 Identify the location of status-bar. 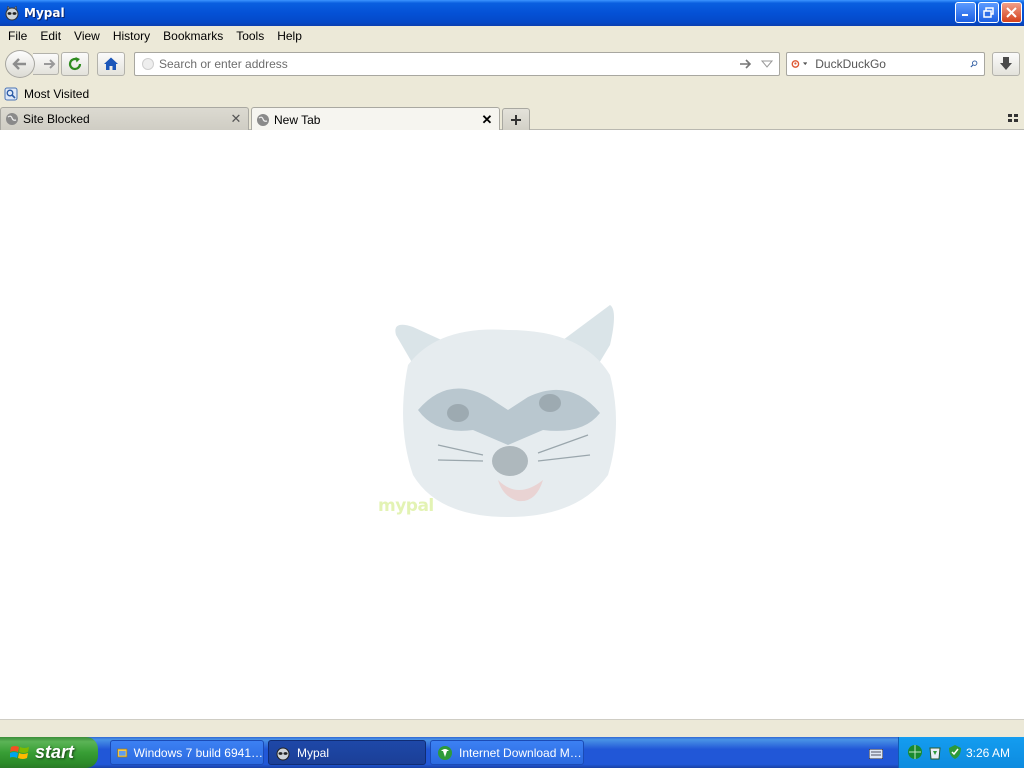
(512, 728).